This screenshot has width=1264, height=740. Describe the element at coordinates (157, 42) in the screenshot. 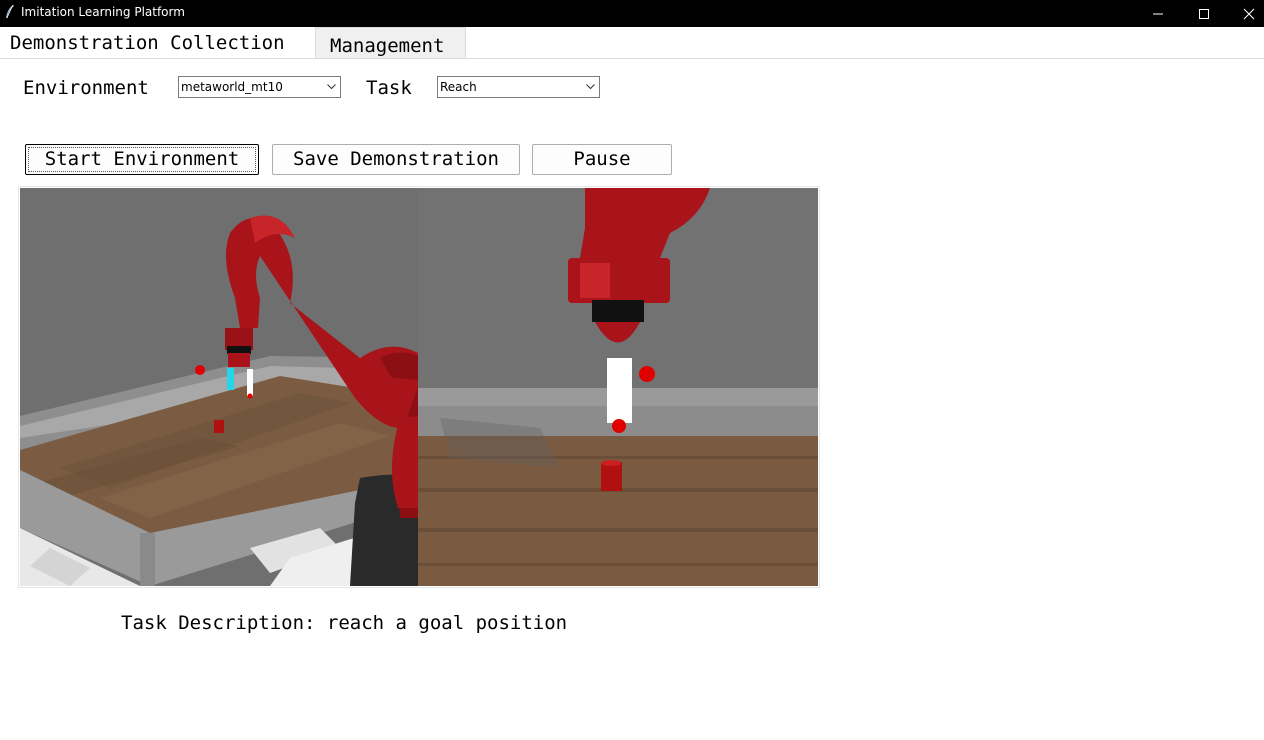

I see `tab-demonstration-collection: Demonstration Collection` at that location.